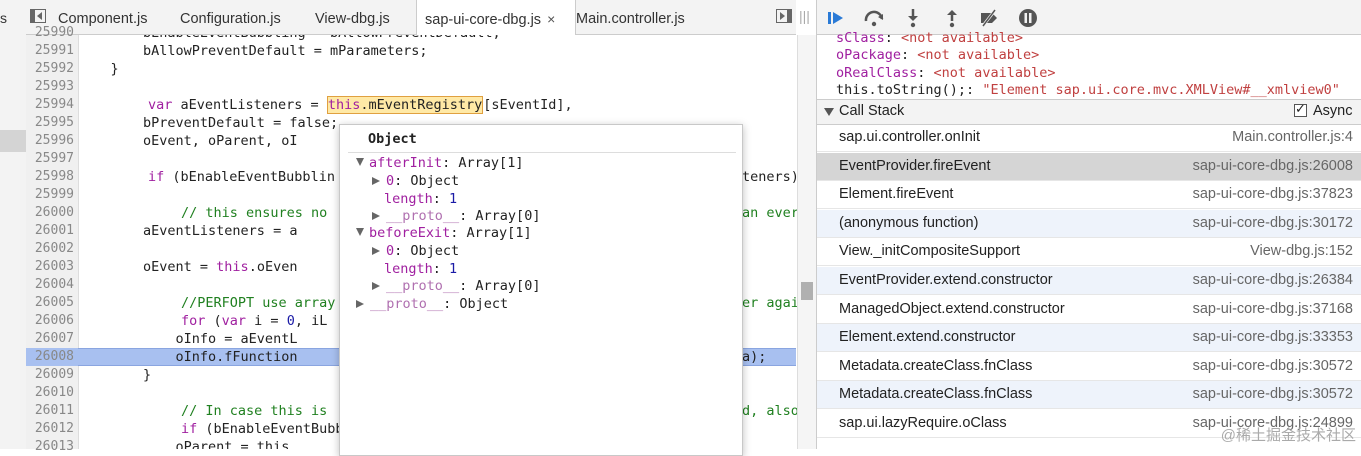 The width and height of the screenshot is (1361, 456). What do you see at coordinates (1273, 223) in the screenshot?
I see `frame-location-link: sap-ui-core-dbg.js:30172` at bounding box center [1273, 223].